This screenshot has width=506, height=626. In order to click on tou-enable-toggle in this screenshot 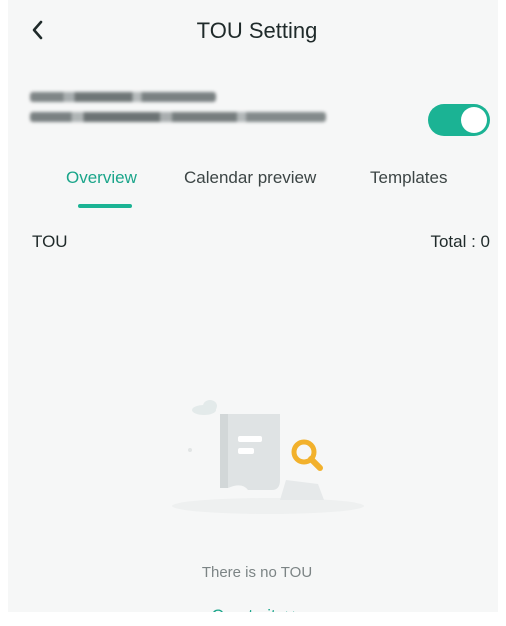, I will do `click(459, 120)`.